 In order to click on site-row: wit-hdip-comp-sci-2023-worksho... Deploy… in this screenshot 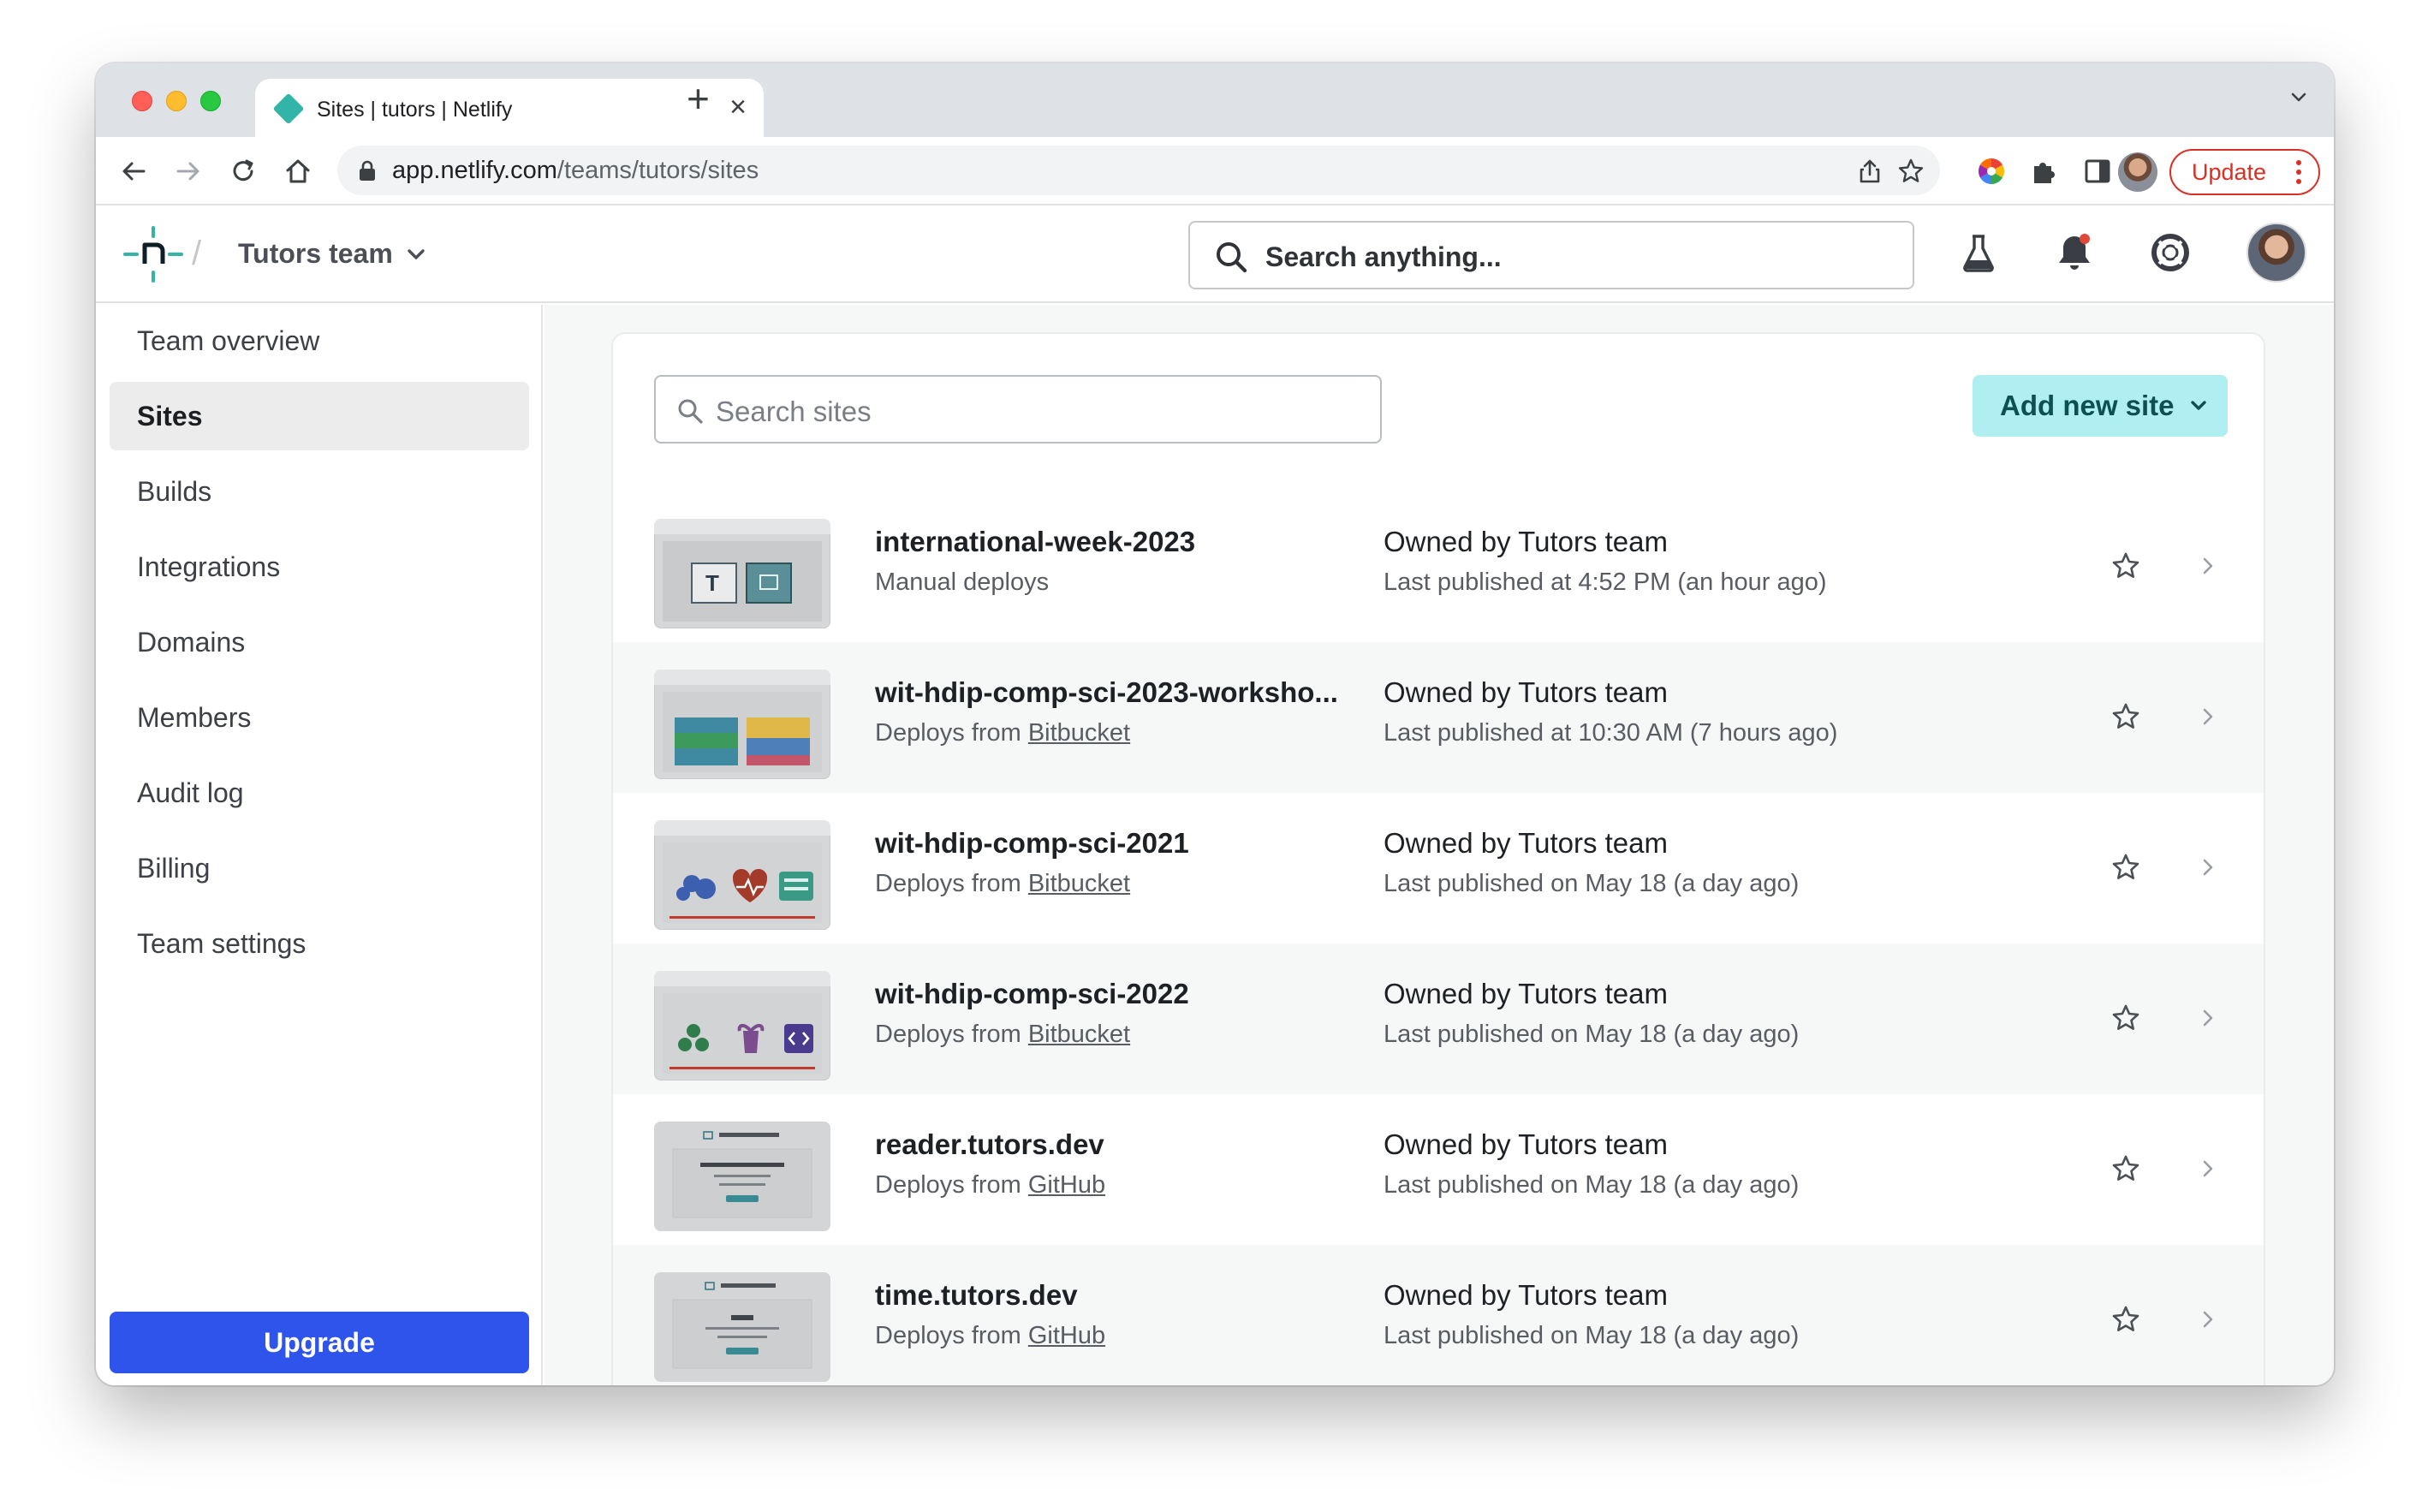, I will do `click(1438, 717)`.